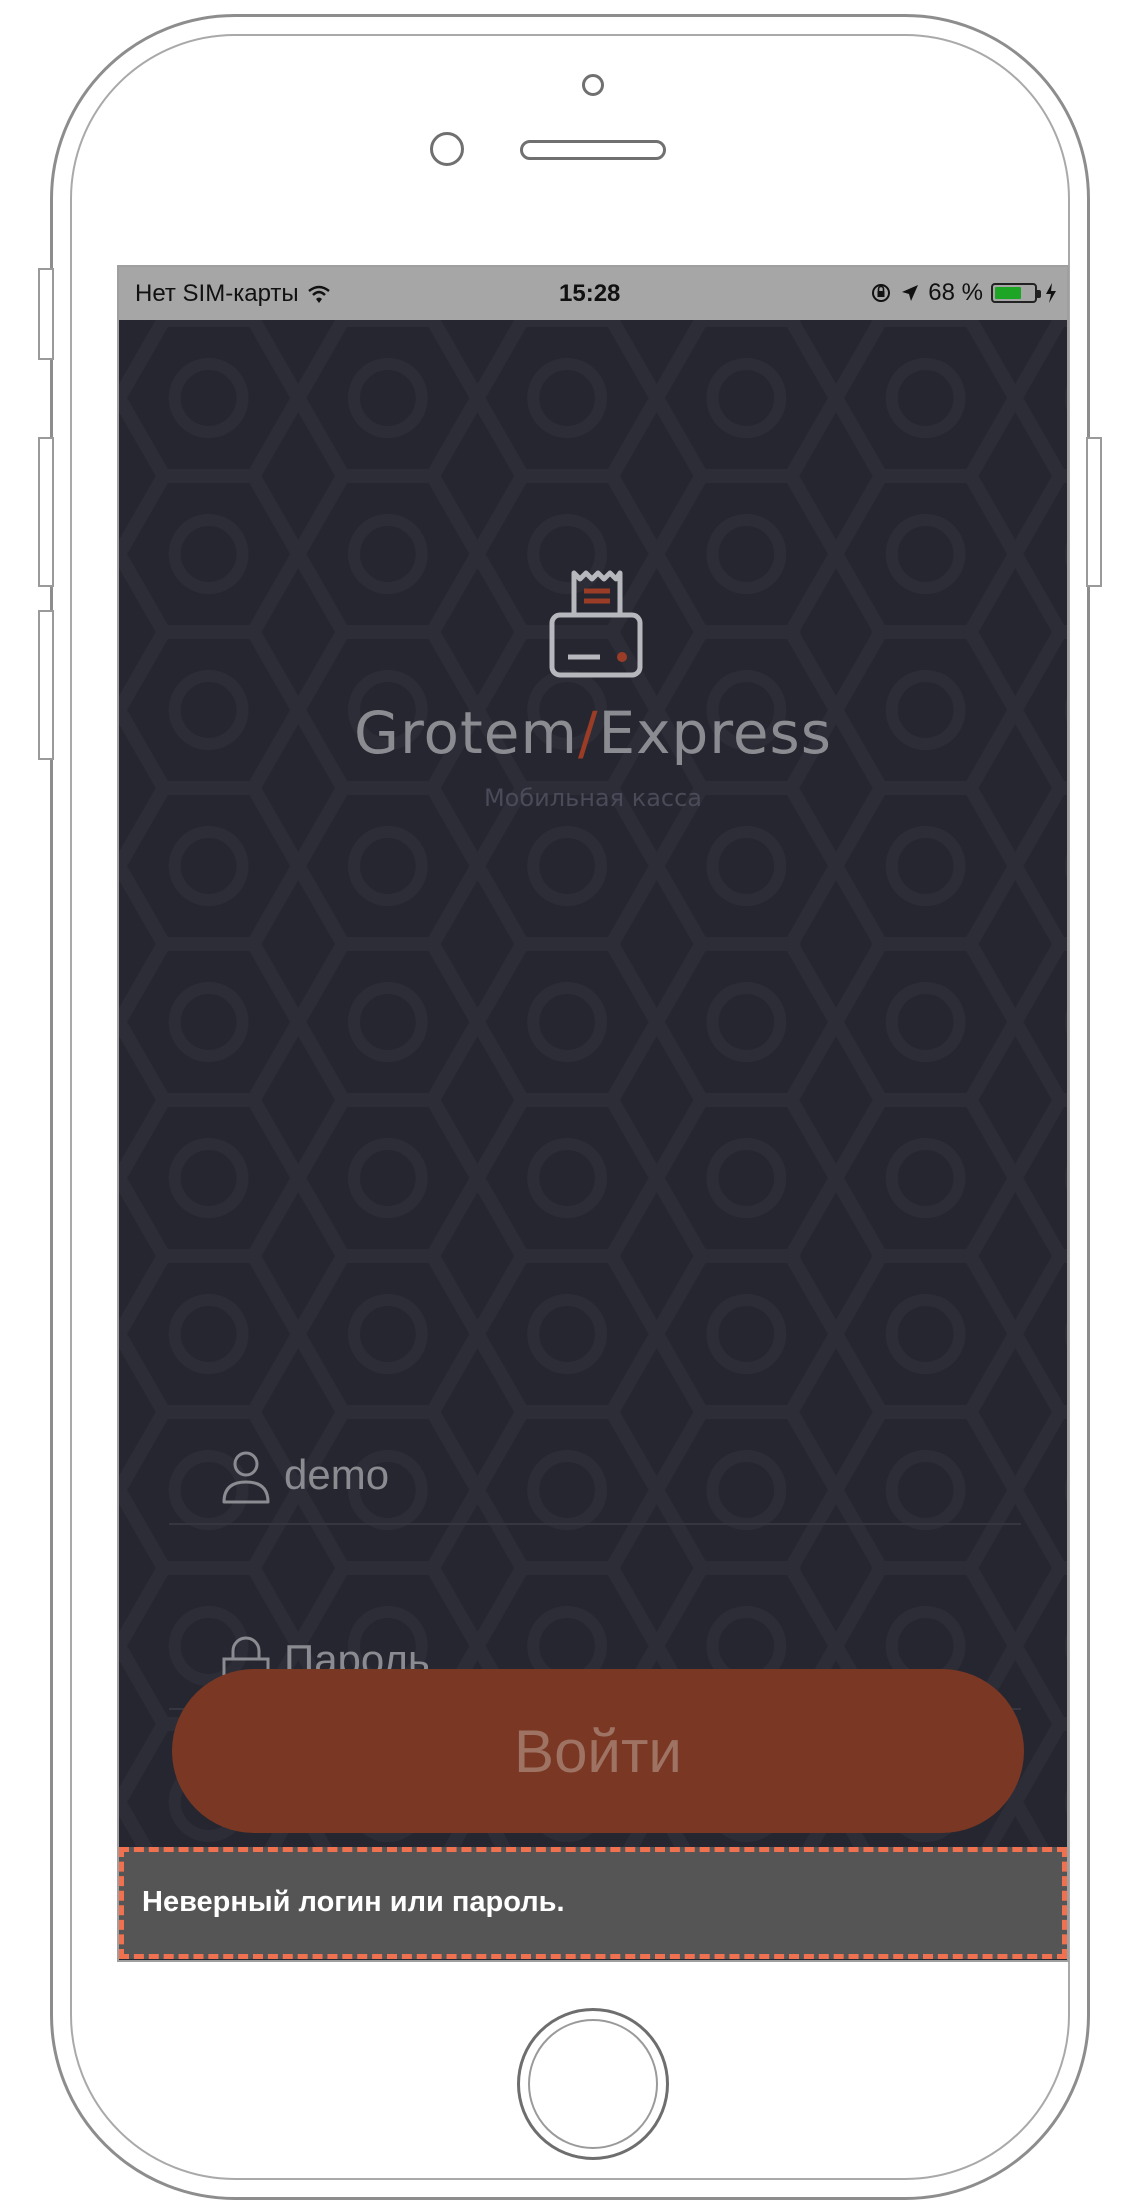 Image resolution: width=1138 pixels, height=2209 pixels. Describe the element at coordinates (1094, 512) in the screenshot. I see `power-button` at that location.